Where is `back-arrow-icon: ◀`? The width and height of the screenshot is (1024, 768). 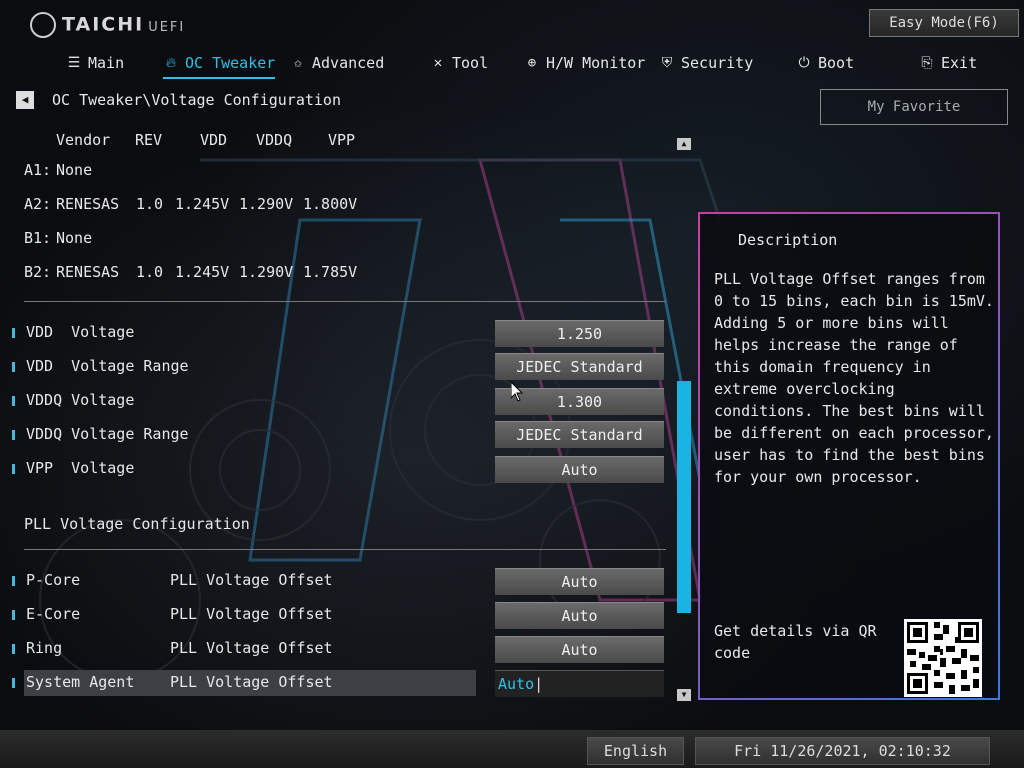 back-arrow-icon: ◀ is located at coordinates (25, 99).